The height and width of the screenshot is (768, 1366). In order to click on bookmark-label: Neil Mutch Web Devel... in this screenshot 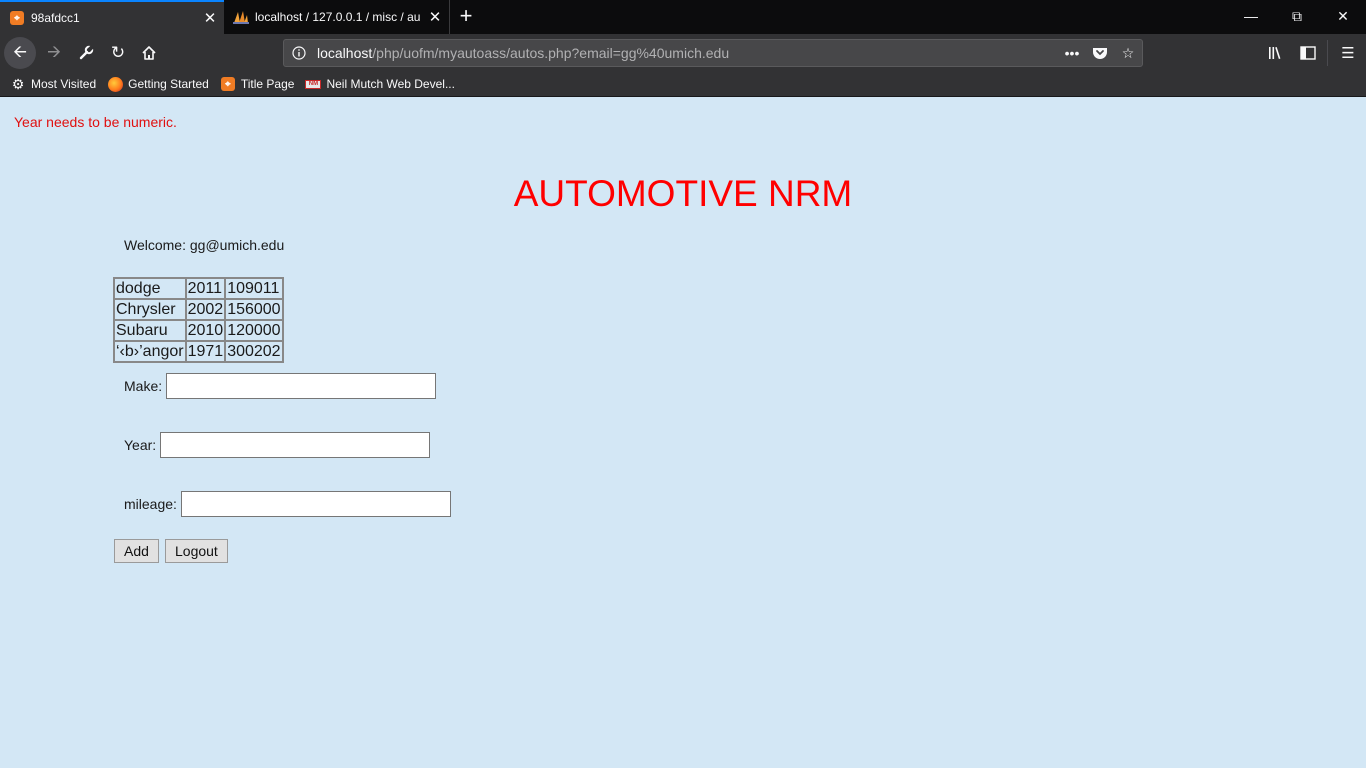, I will do `click(390, 84)`.